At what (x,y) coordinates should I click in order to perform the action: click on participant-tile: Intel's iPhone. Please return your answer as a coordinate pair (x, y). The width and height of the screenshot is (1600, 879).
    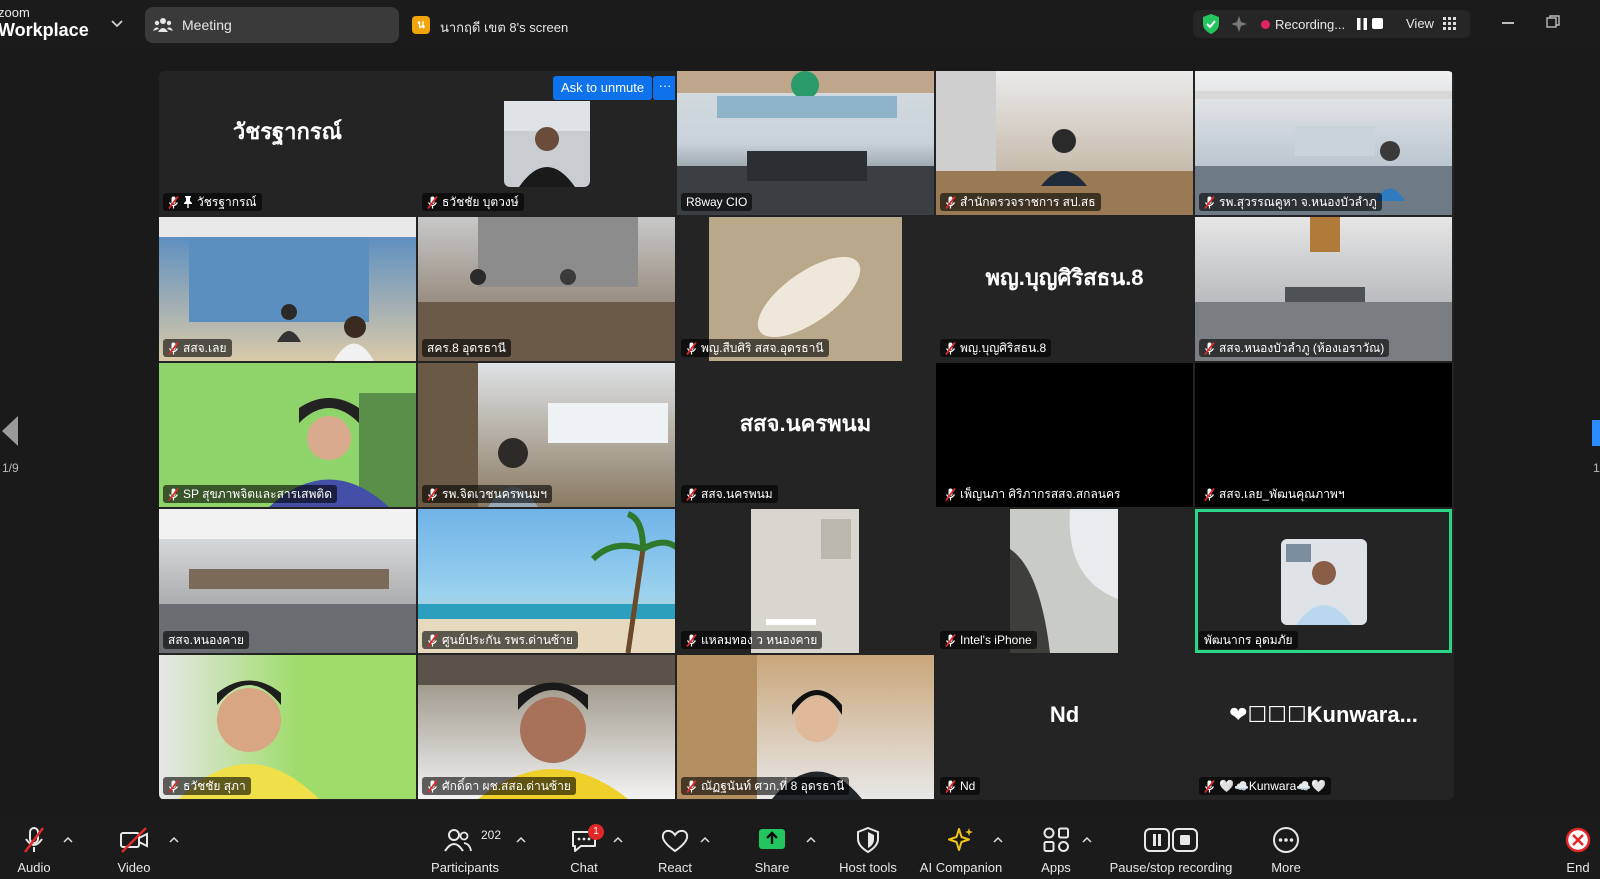
    Looking at the image, I should click on (1064, 581).